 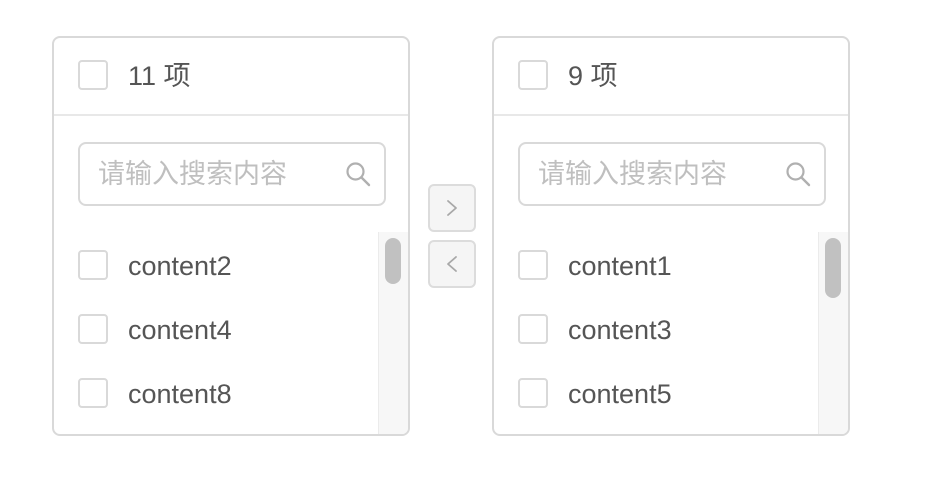 I want to click on list-item: content5, so click(x=657, y=394).